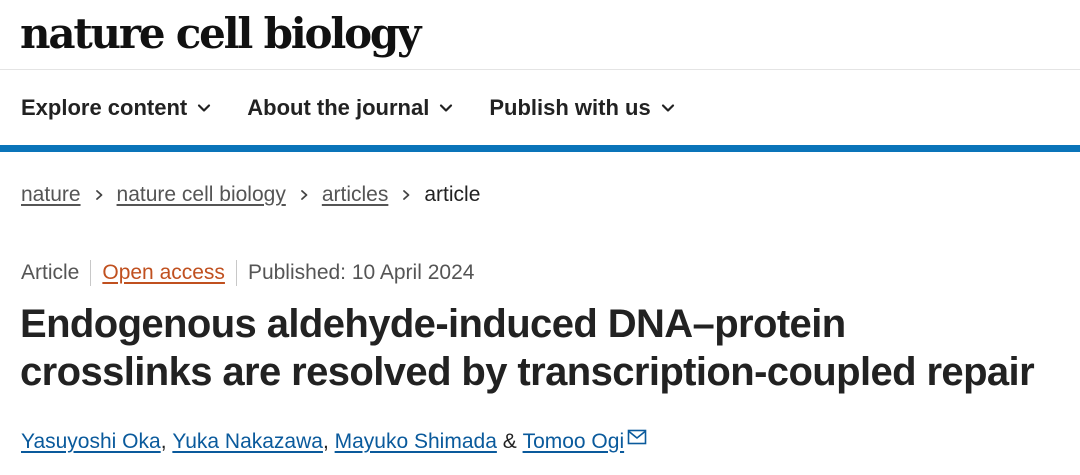  I want to click on header-divider, so click(540, 69).